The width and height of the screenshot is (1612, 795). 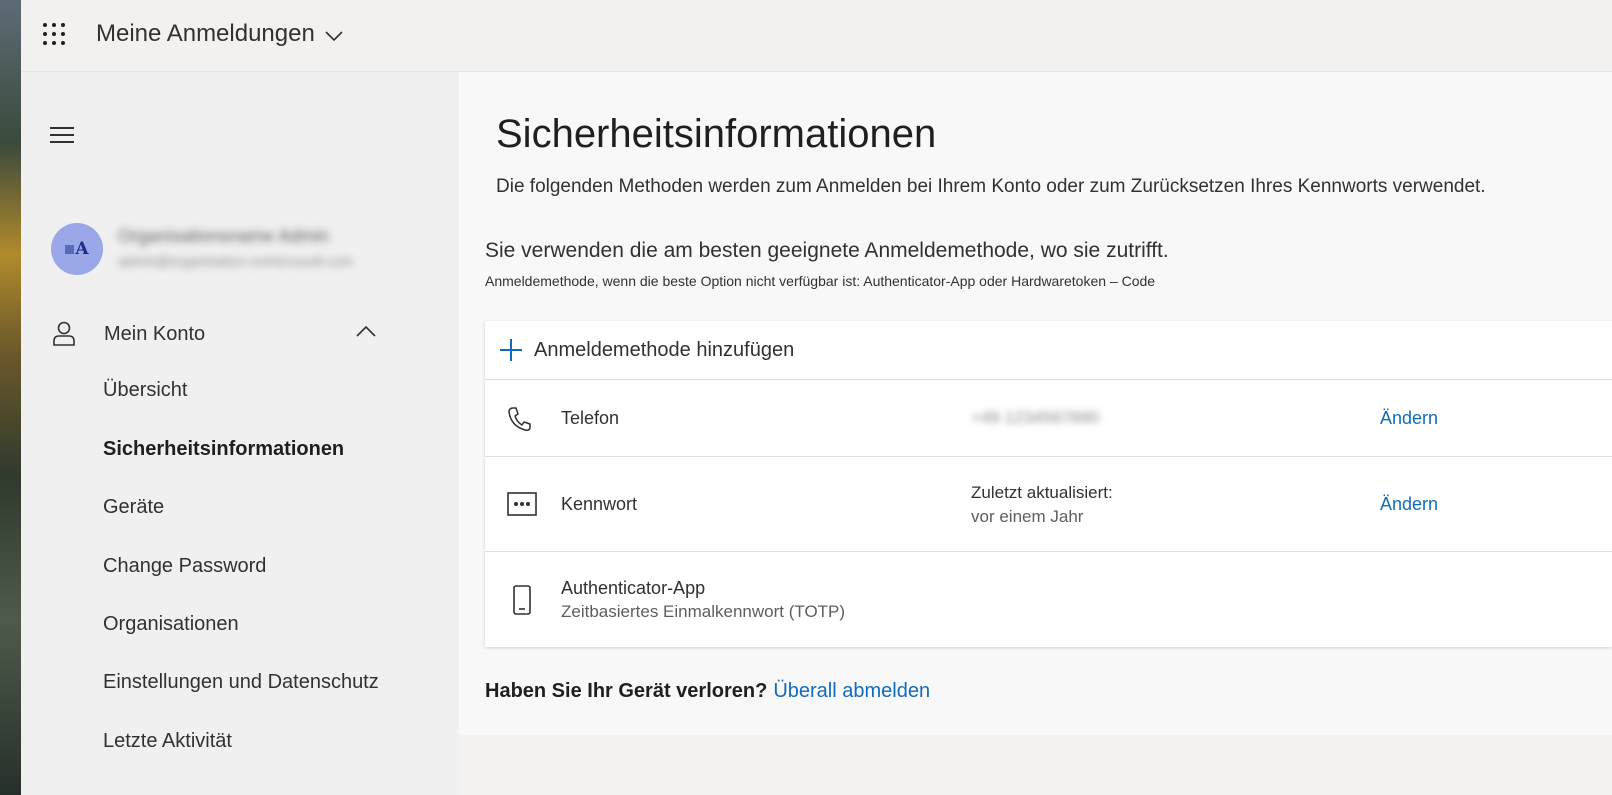 I want to click on user-email: admin@organisation.onmicrosoft.com, so click(x=236, y=261).